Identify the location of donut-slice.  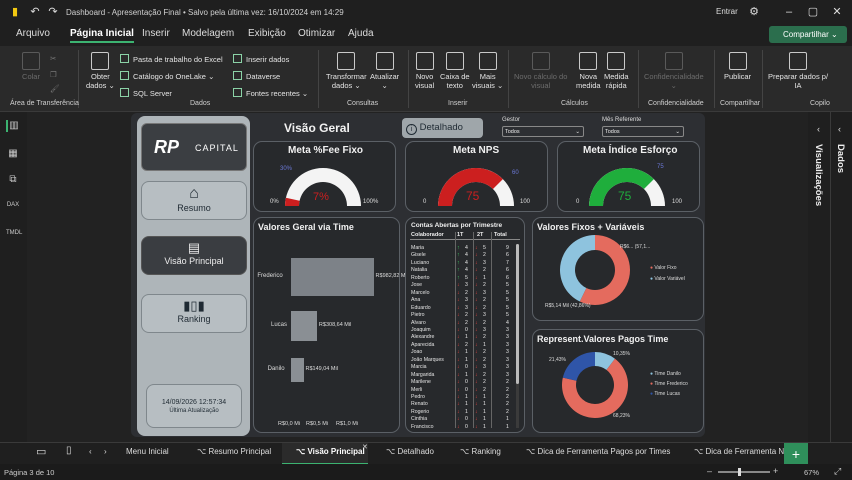
(578, 366).